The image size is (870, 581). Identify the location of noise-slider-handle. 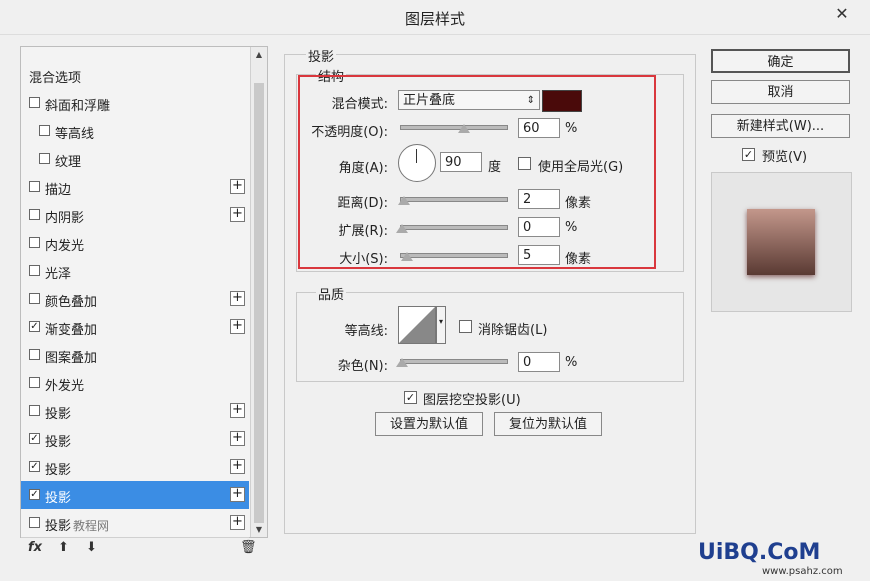
(402, 362).